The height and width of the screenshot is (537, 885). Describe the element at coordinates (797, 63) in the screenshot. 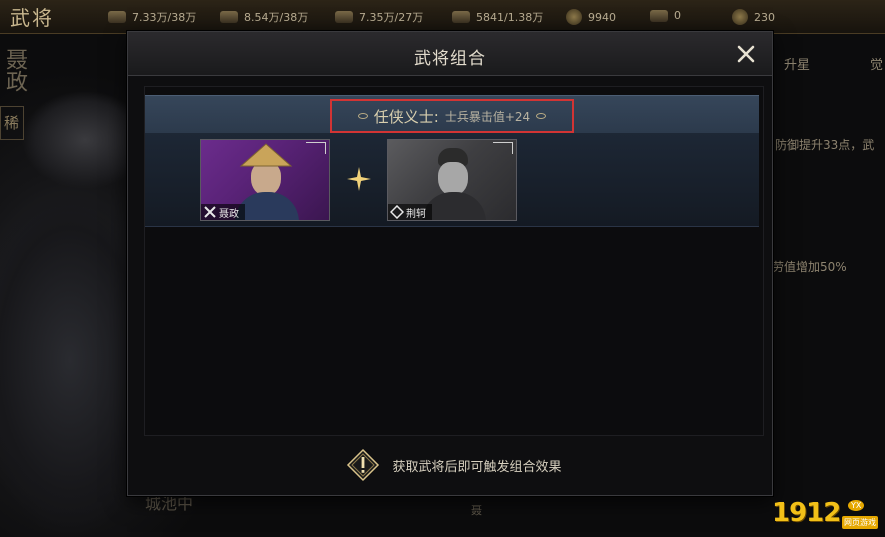

I see `tab-upgrade: 升星` at that location.